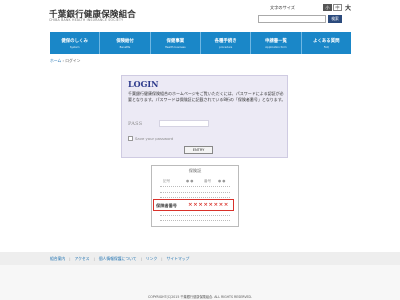 The image size is (400, 300). Describe the element at coordinates (86, 20) in the screenshot. I see `site-subtitle: CHIBA BANK HEALTH INSURANCE SOCIETY` at that location.